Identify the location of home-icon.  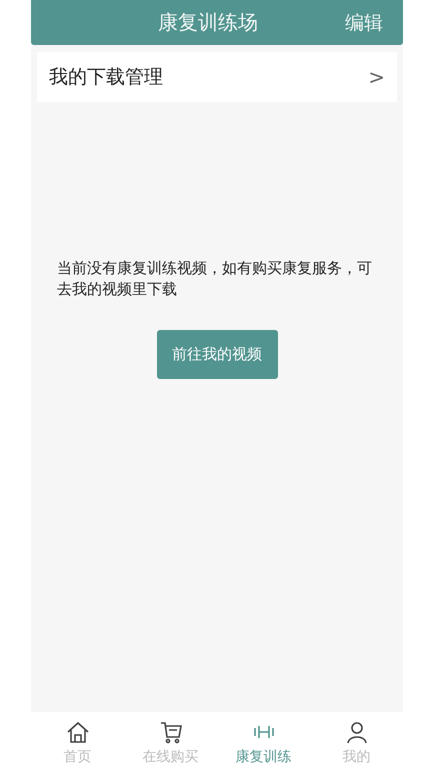
(77, 732).